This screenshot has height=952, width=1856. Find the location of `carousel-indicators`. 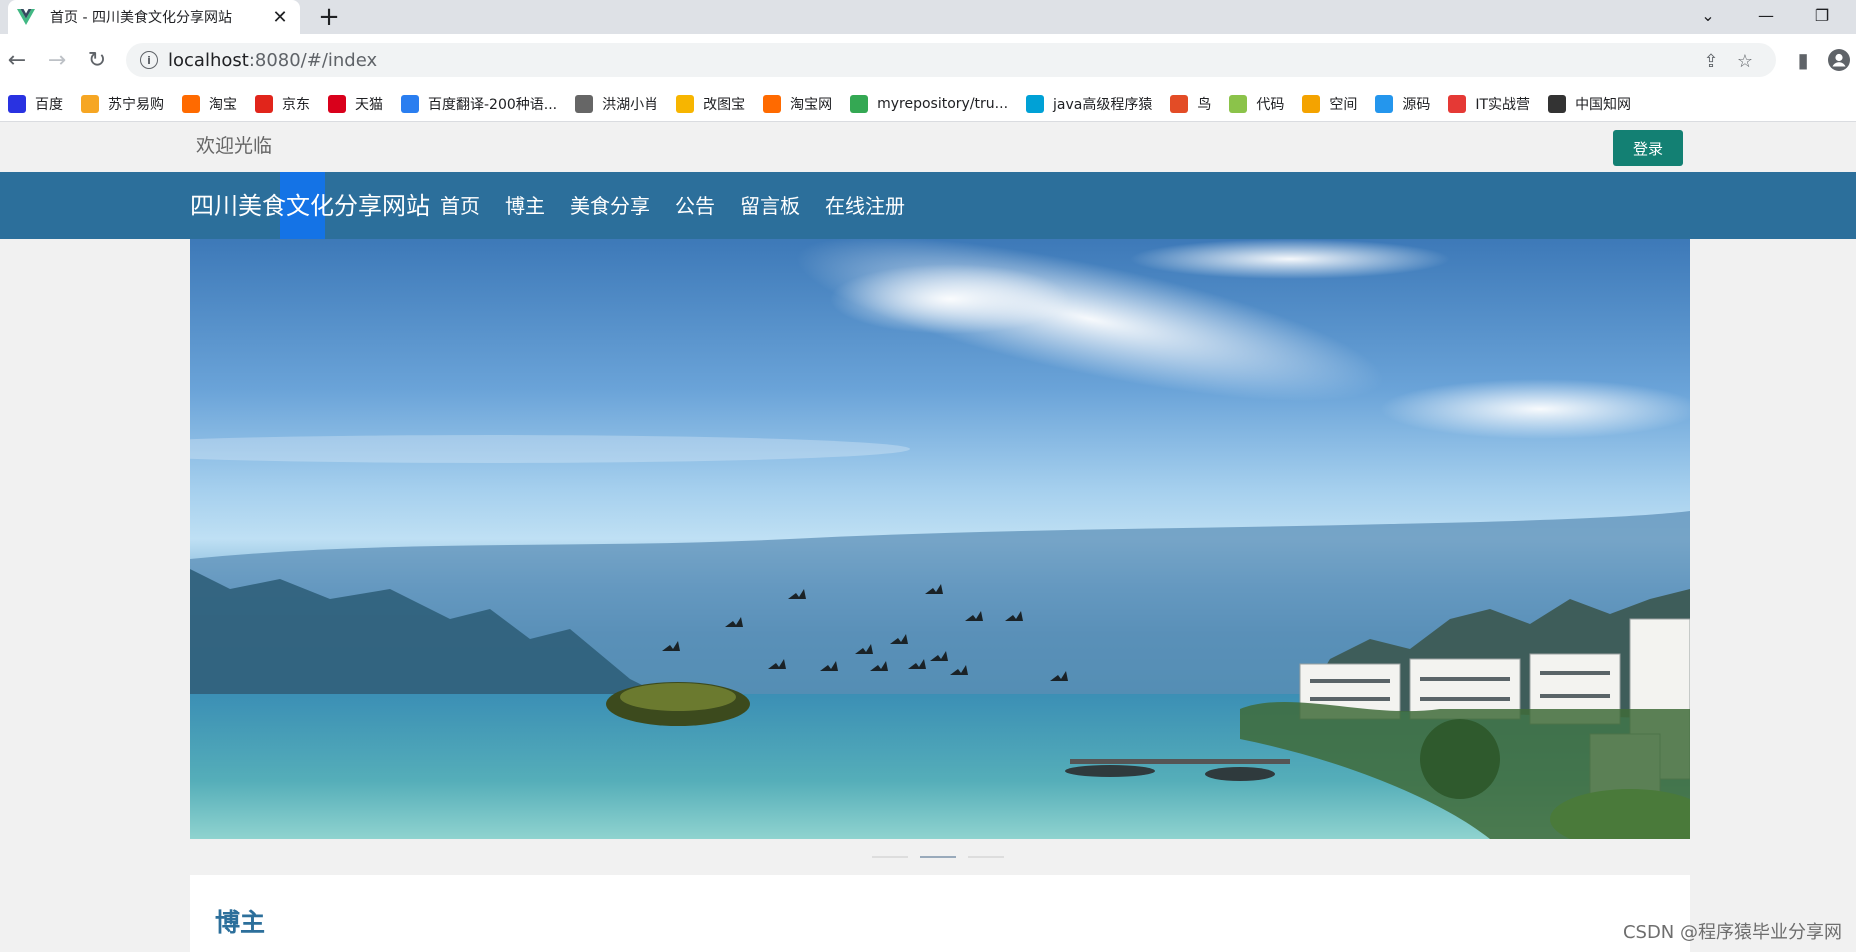

carousel-indicators is located at coordinates (944, 857).